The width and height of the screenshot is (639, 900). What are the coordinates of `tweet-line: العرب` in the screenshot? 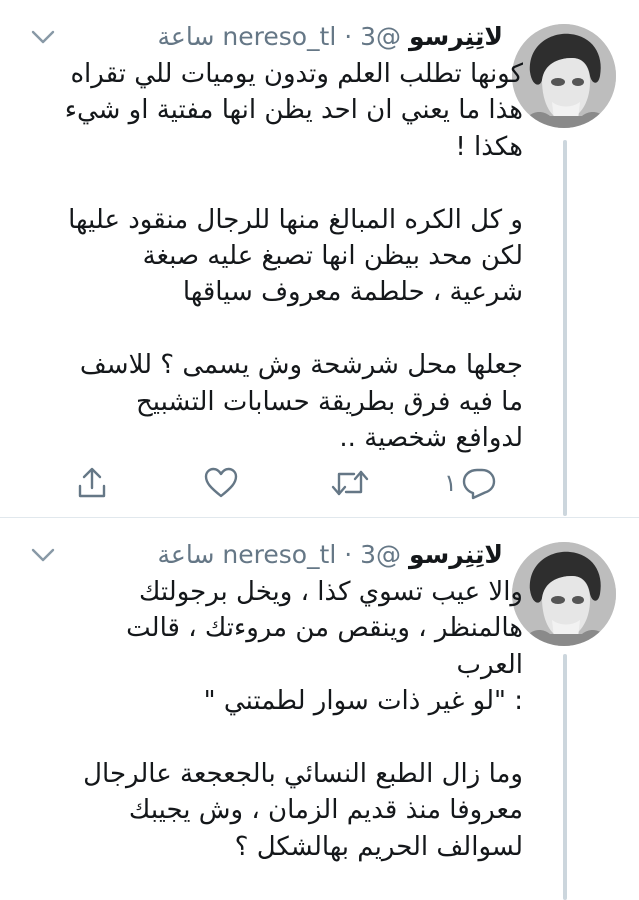 It's located at (489, 664).